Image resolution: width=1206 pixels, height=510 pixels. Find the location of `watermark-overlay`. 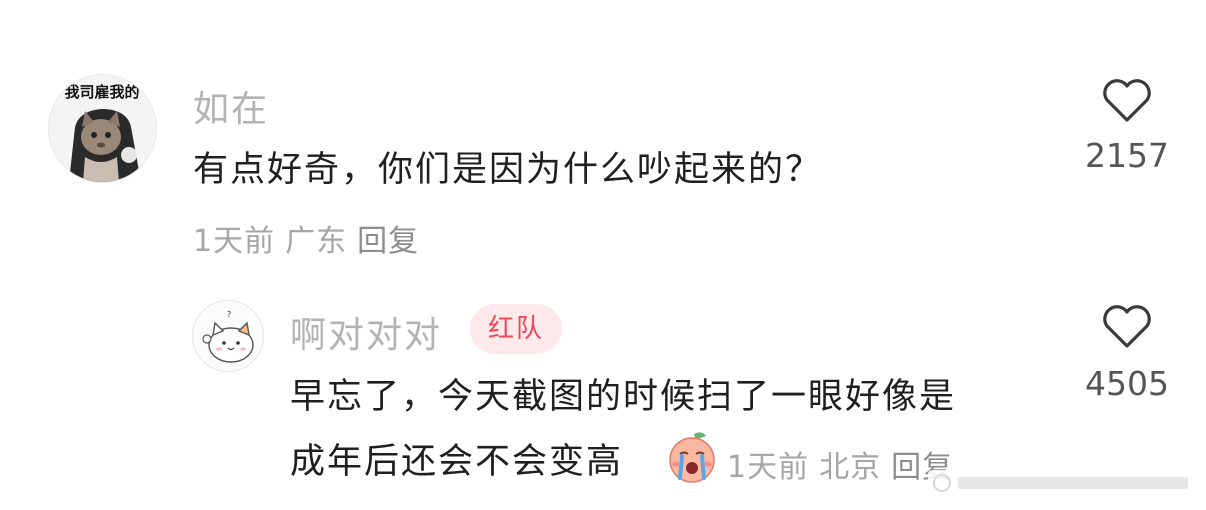

watermark-overlay is located at coordinates (1063, 483).